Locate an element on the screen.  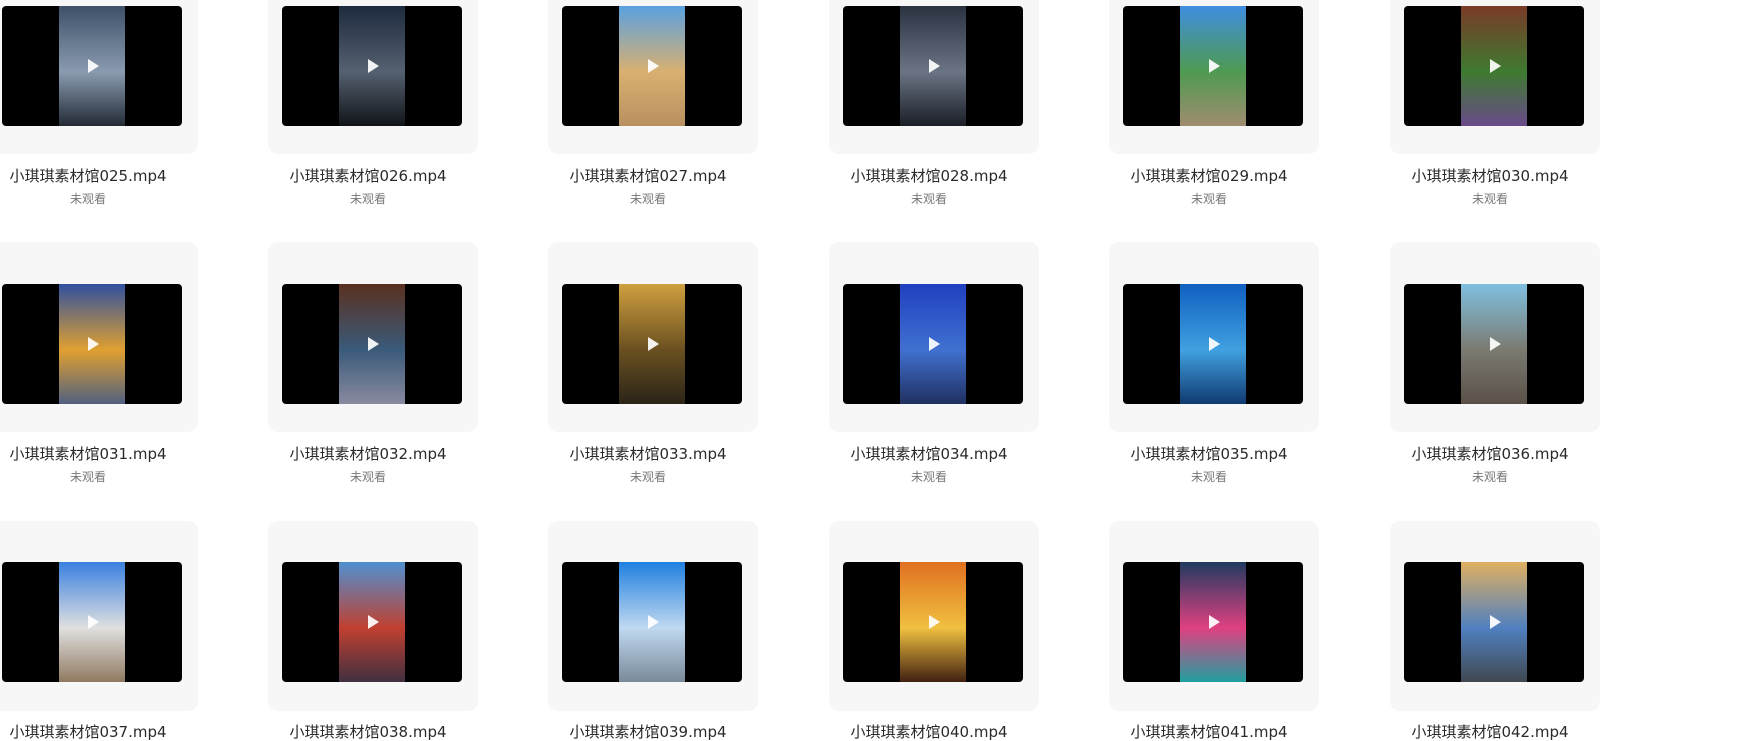
file-name: 小琪琪素材馆030.mp4 is located at coordinates (1490, 175).